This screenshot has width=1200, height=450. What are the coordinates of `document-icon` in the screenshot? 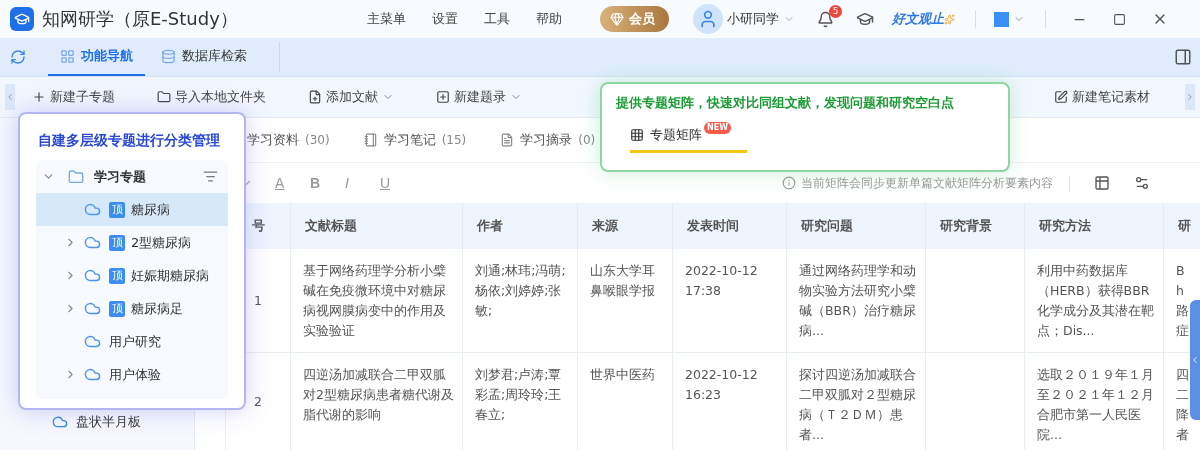 It's located at (507, 140).